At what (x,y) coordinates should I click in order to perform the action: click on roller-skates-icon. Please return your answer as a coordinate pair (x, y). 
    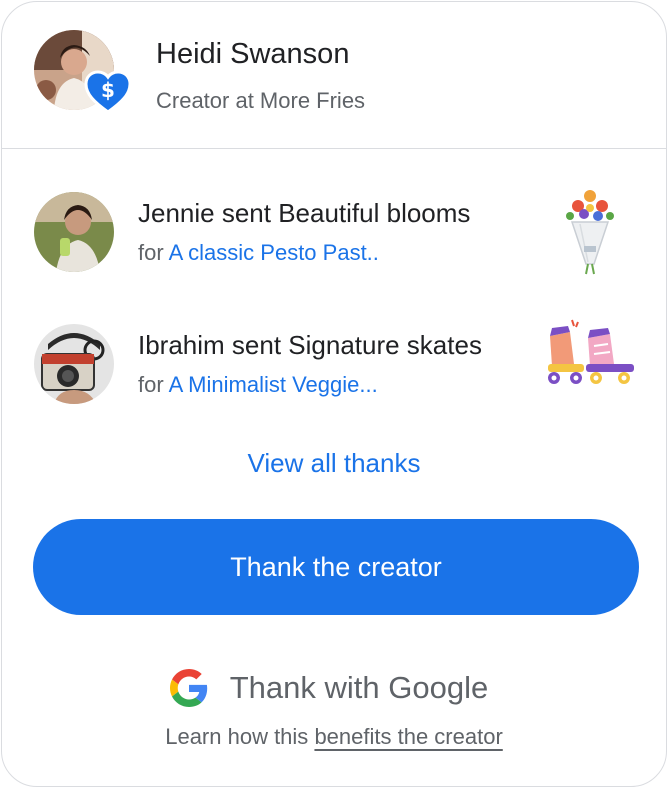
    Looking at the image, I should click on (591, 351).